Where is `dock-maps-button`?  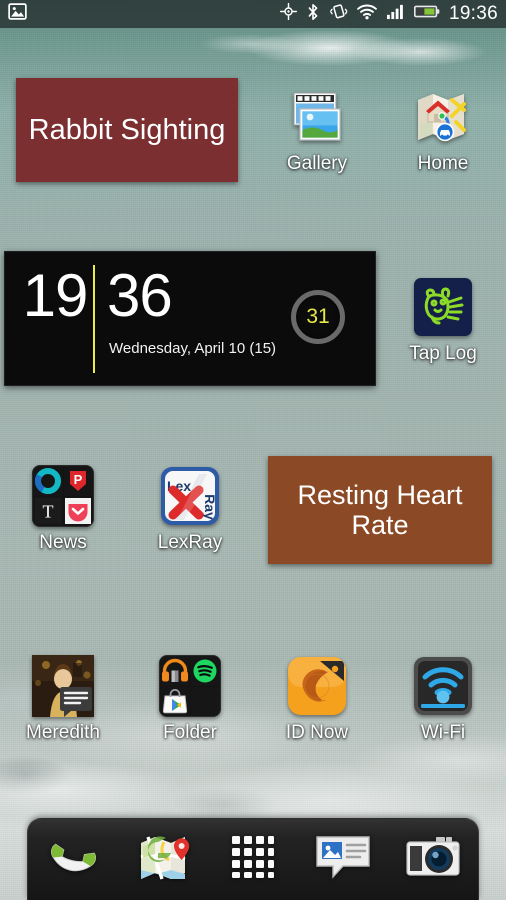 dock-maps-button is located at coordinates (163, 860).